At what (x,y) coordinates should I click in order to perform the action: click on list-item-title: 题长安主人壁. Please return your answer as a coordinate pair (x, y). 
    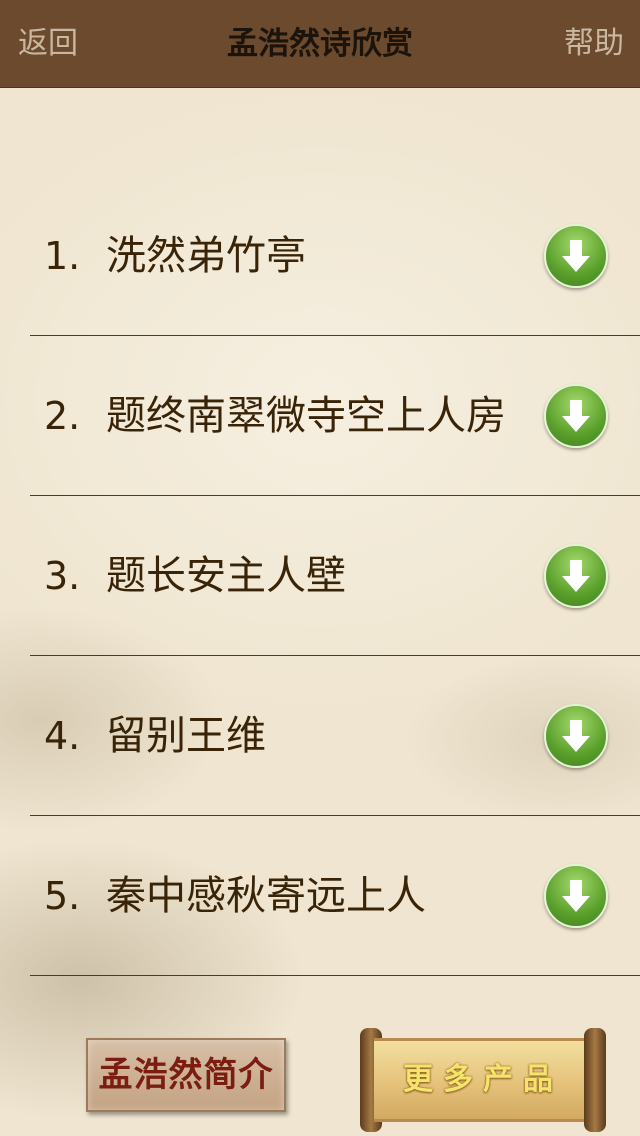
    Looking at the image, I should click on (226, 576).